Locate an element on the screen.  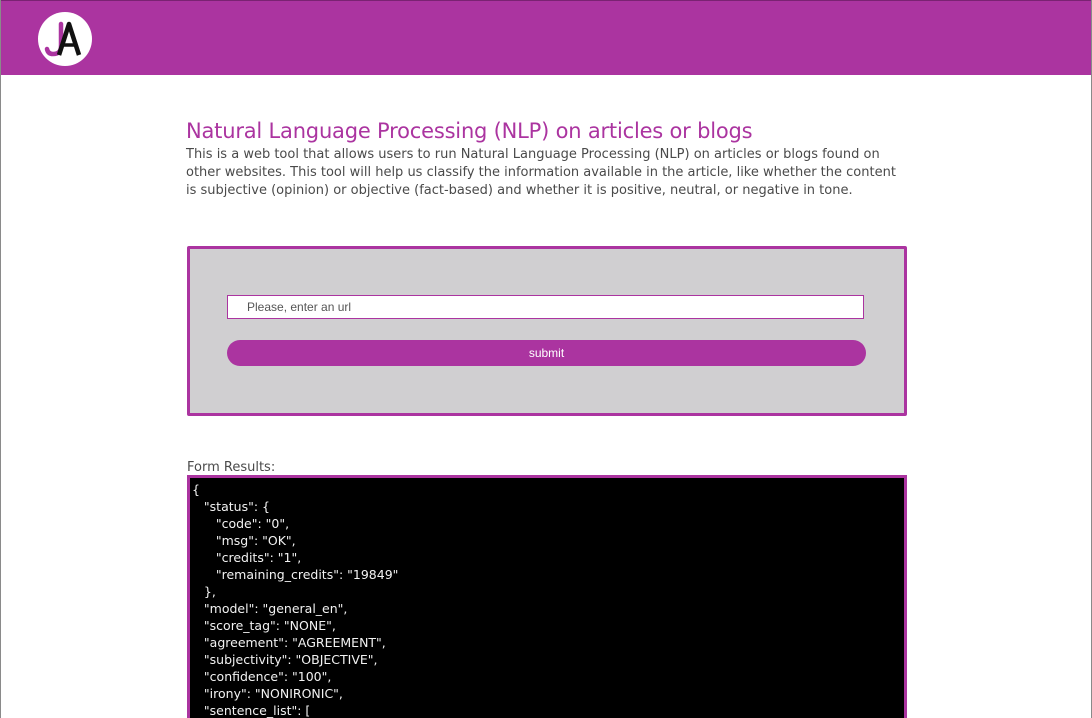
url-input is located at coordinates (545, 307).